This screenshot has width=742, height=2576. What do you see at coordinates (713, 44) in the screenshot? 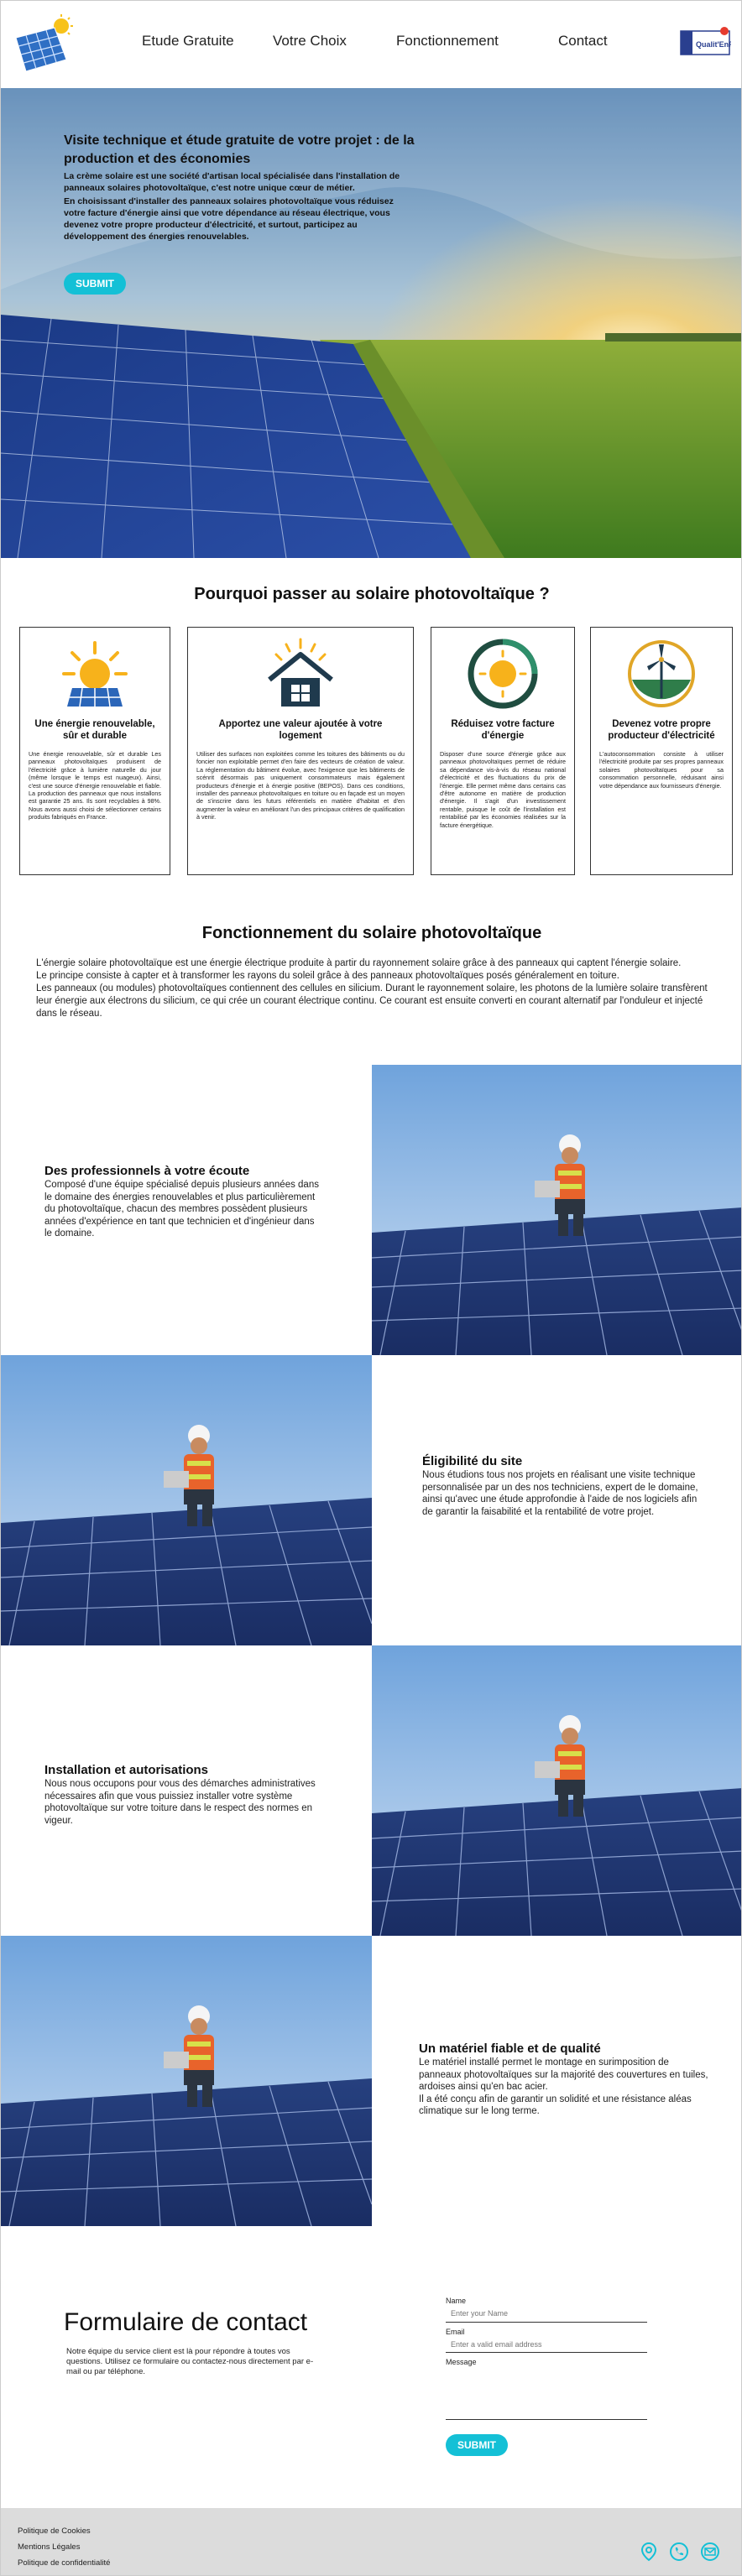
I see `qualitenr-logo-text: Qualit'EnR` at bounding box center [713, 44].